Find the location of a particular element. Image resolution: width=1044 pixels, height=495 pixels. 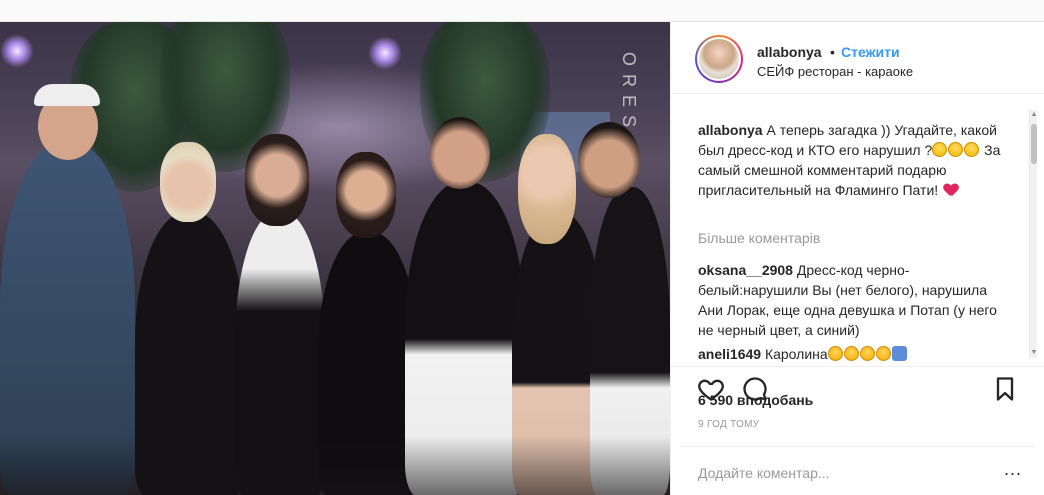

avatar-image is located at coordinates (719, 59).